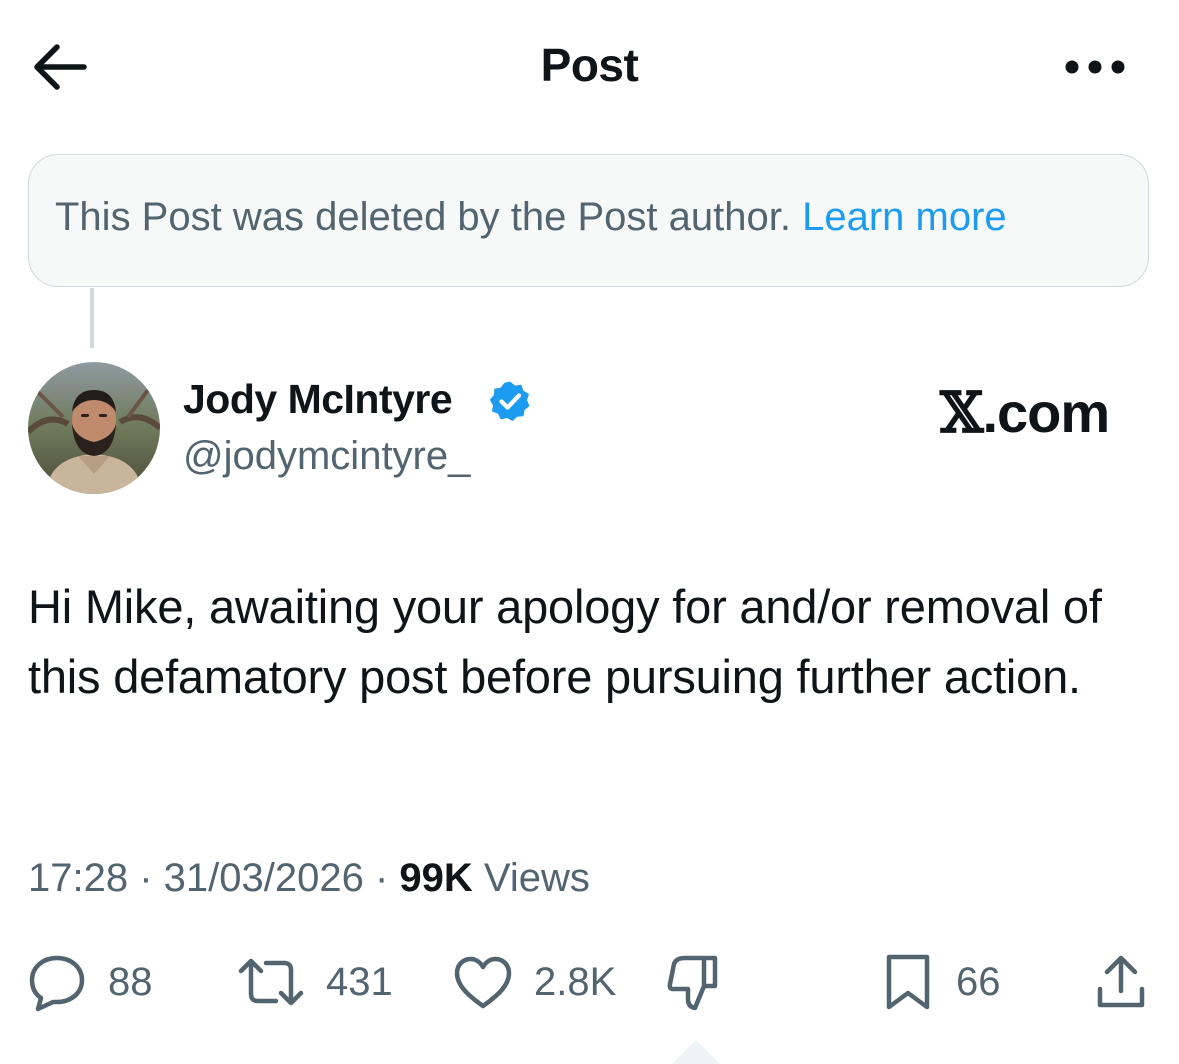  Describe the element at coordinates (904, 217) in the screenshot. I see `learn-more-link: Learn more` at that location.